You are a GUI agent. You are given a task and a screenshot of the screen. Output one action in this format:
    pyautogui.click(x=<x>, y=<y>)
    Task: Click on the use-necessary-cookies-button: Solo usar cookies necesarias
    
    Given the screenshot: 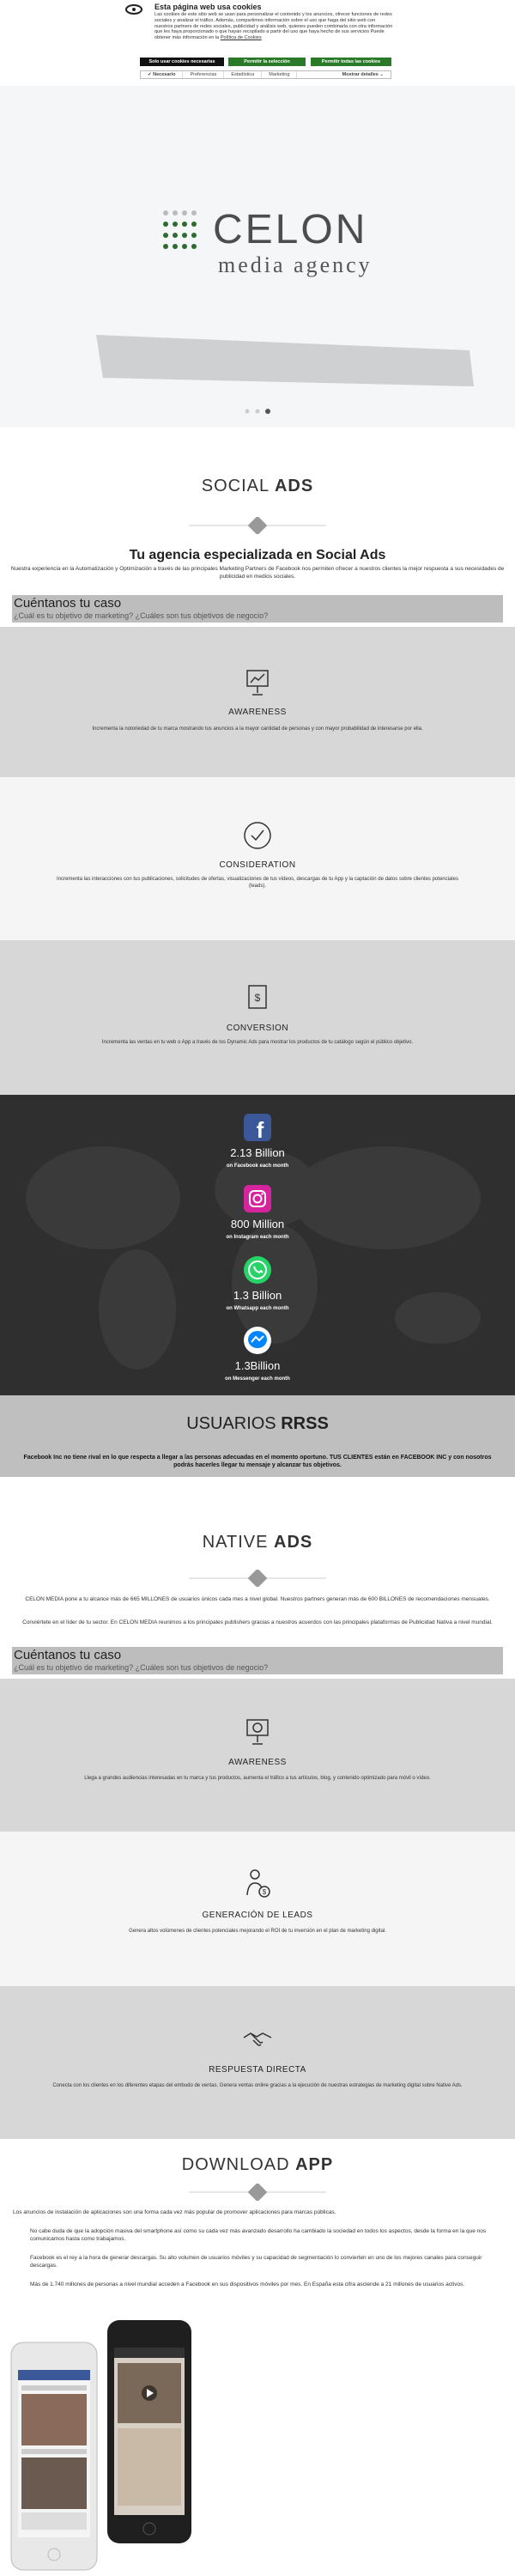 What is the action you would take?
    pyautogui.click(x=182, y=62)
    